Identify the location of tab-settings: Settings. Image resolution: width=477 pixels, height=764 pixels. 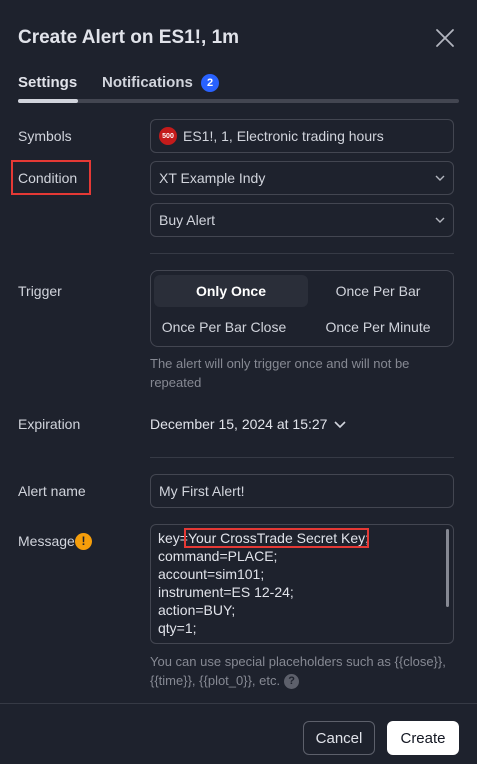
(47, 82).